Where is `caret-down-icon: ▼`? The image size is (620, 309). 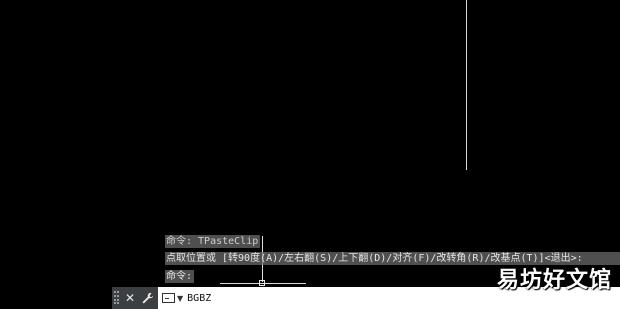 caret-down-icon: ▼ is located at coordinates (180, 298).